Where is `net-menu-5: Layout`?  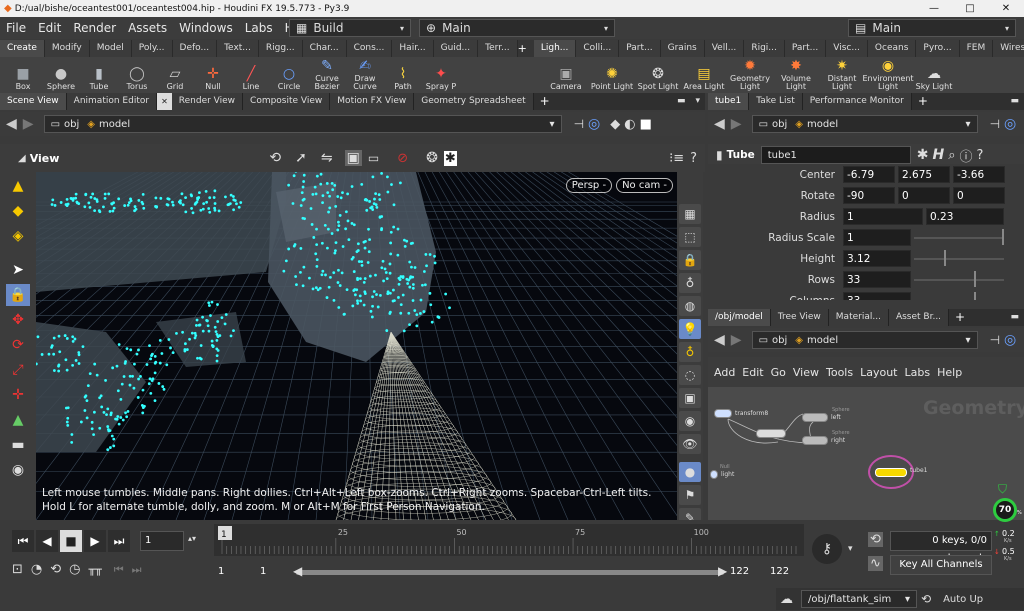 net-menu-5: Layout is located at coordinates (878, 372).